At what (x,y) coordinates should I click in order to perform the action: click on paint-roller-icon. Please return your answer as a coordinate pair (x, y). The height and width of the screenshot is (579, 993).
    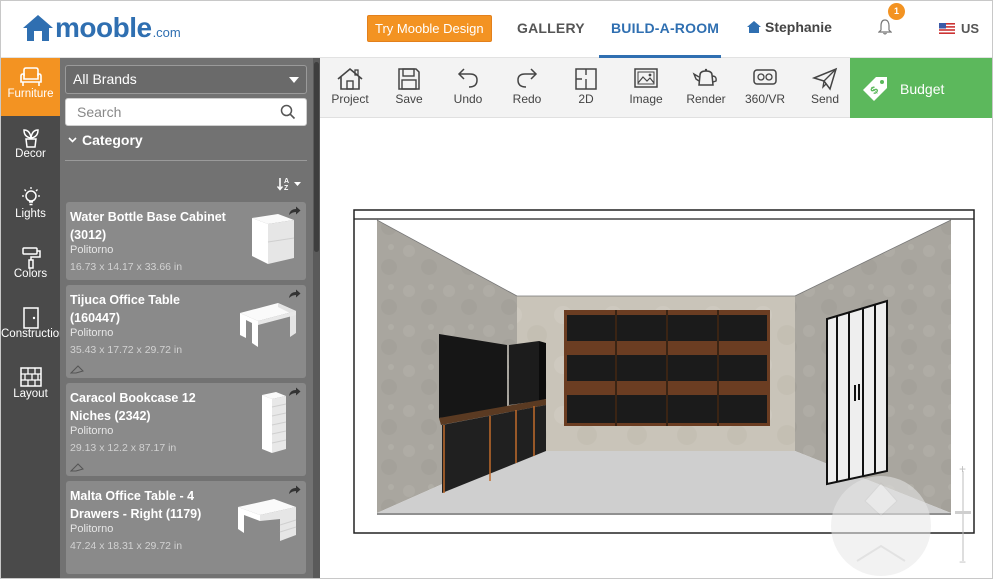
    Looking at the image, I should click on (31, 258).